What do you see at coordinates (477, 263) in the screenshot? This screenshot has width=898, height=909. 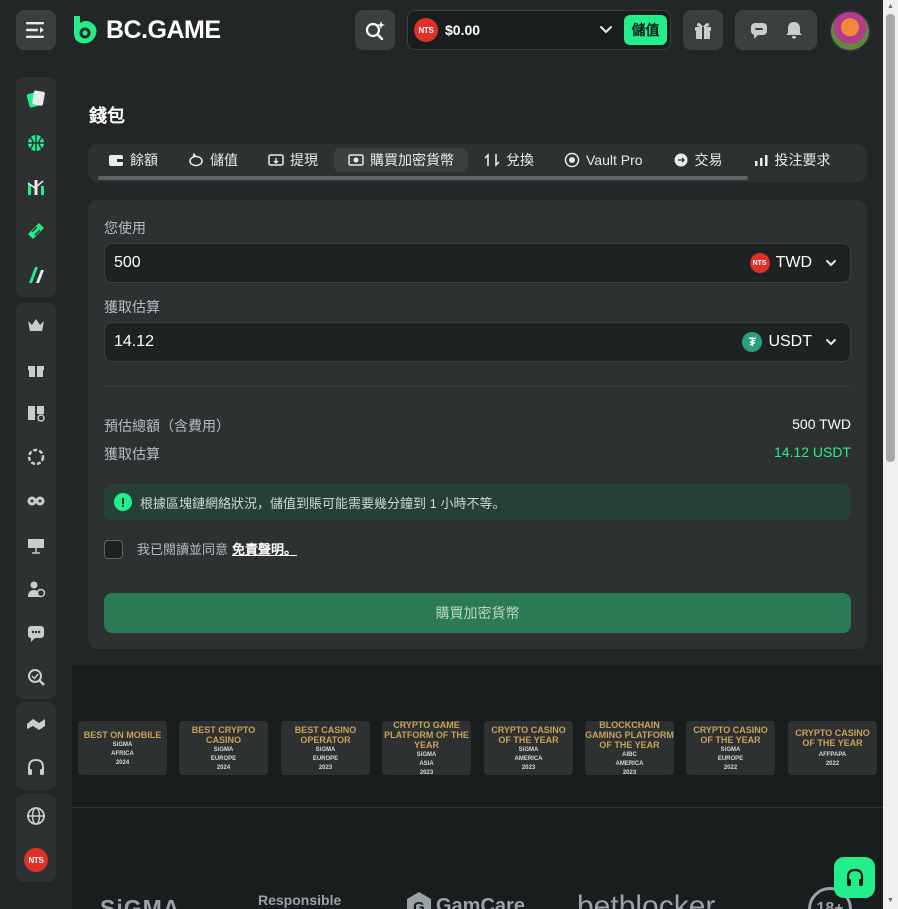 I see `you-use-amount-input: 500 NTS TWD` at bounding box center [477, 263].